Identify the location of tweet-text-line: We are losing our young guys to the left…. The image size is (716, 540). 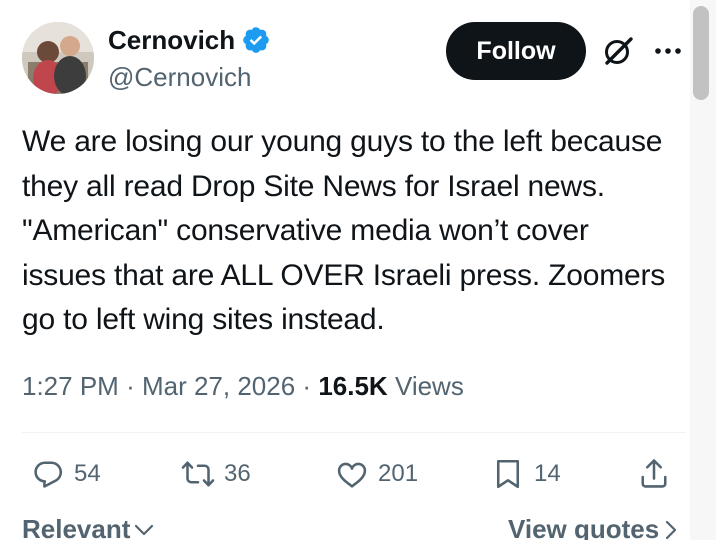
(342, 141).